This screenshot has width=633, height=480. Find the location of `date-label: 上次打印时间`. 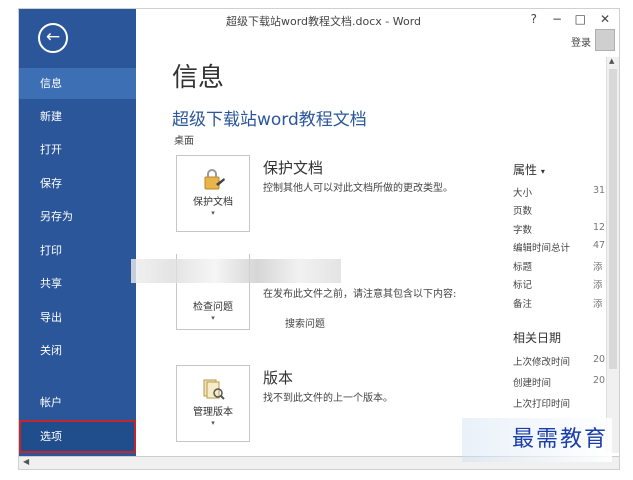

date-label: 上次打印时间 is located at coordinates (542, 404).